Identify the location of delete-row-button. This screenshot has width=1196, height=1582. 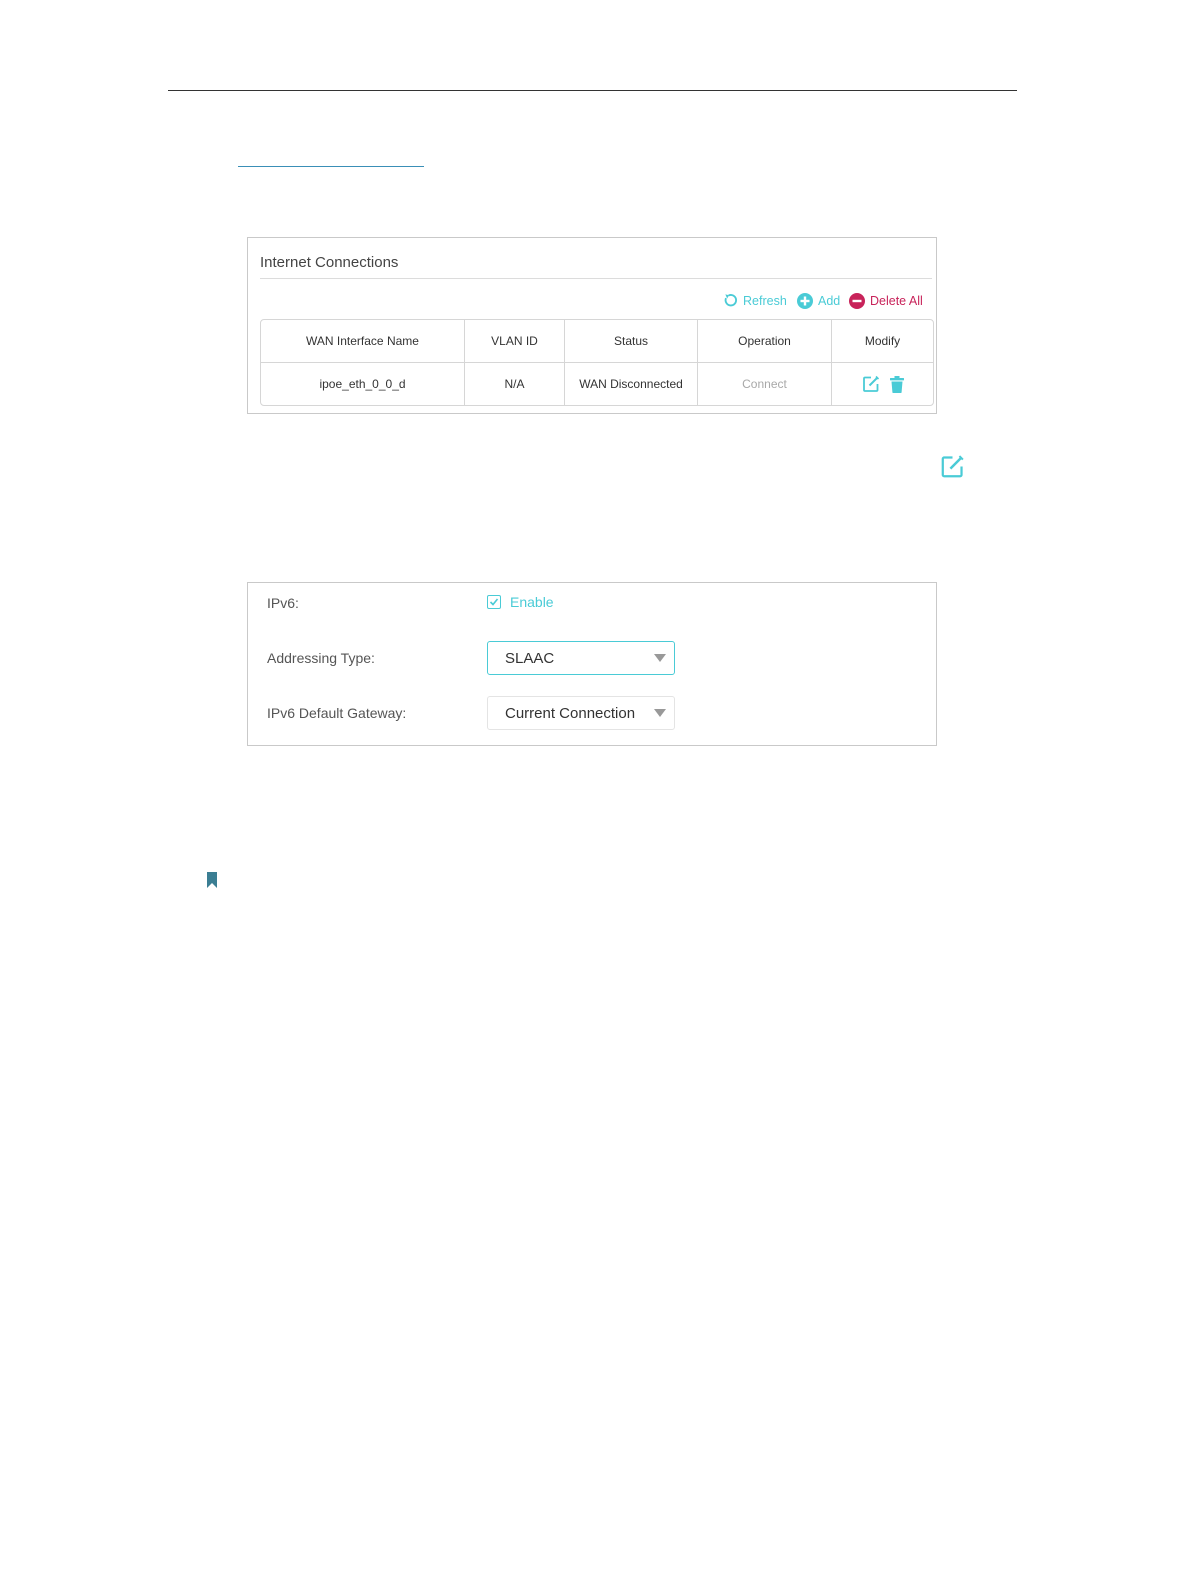
(896, 384).